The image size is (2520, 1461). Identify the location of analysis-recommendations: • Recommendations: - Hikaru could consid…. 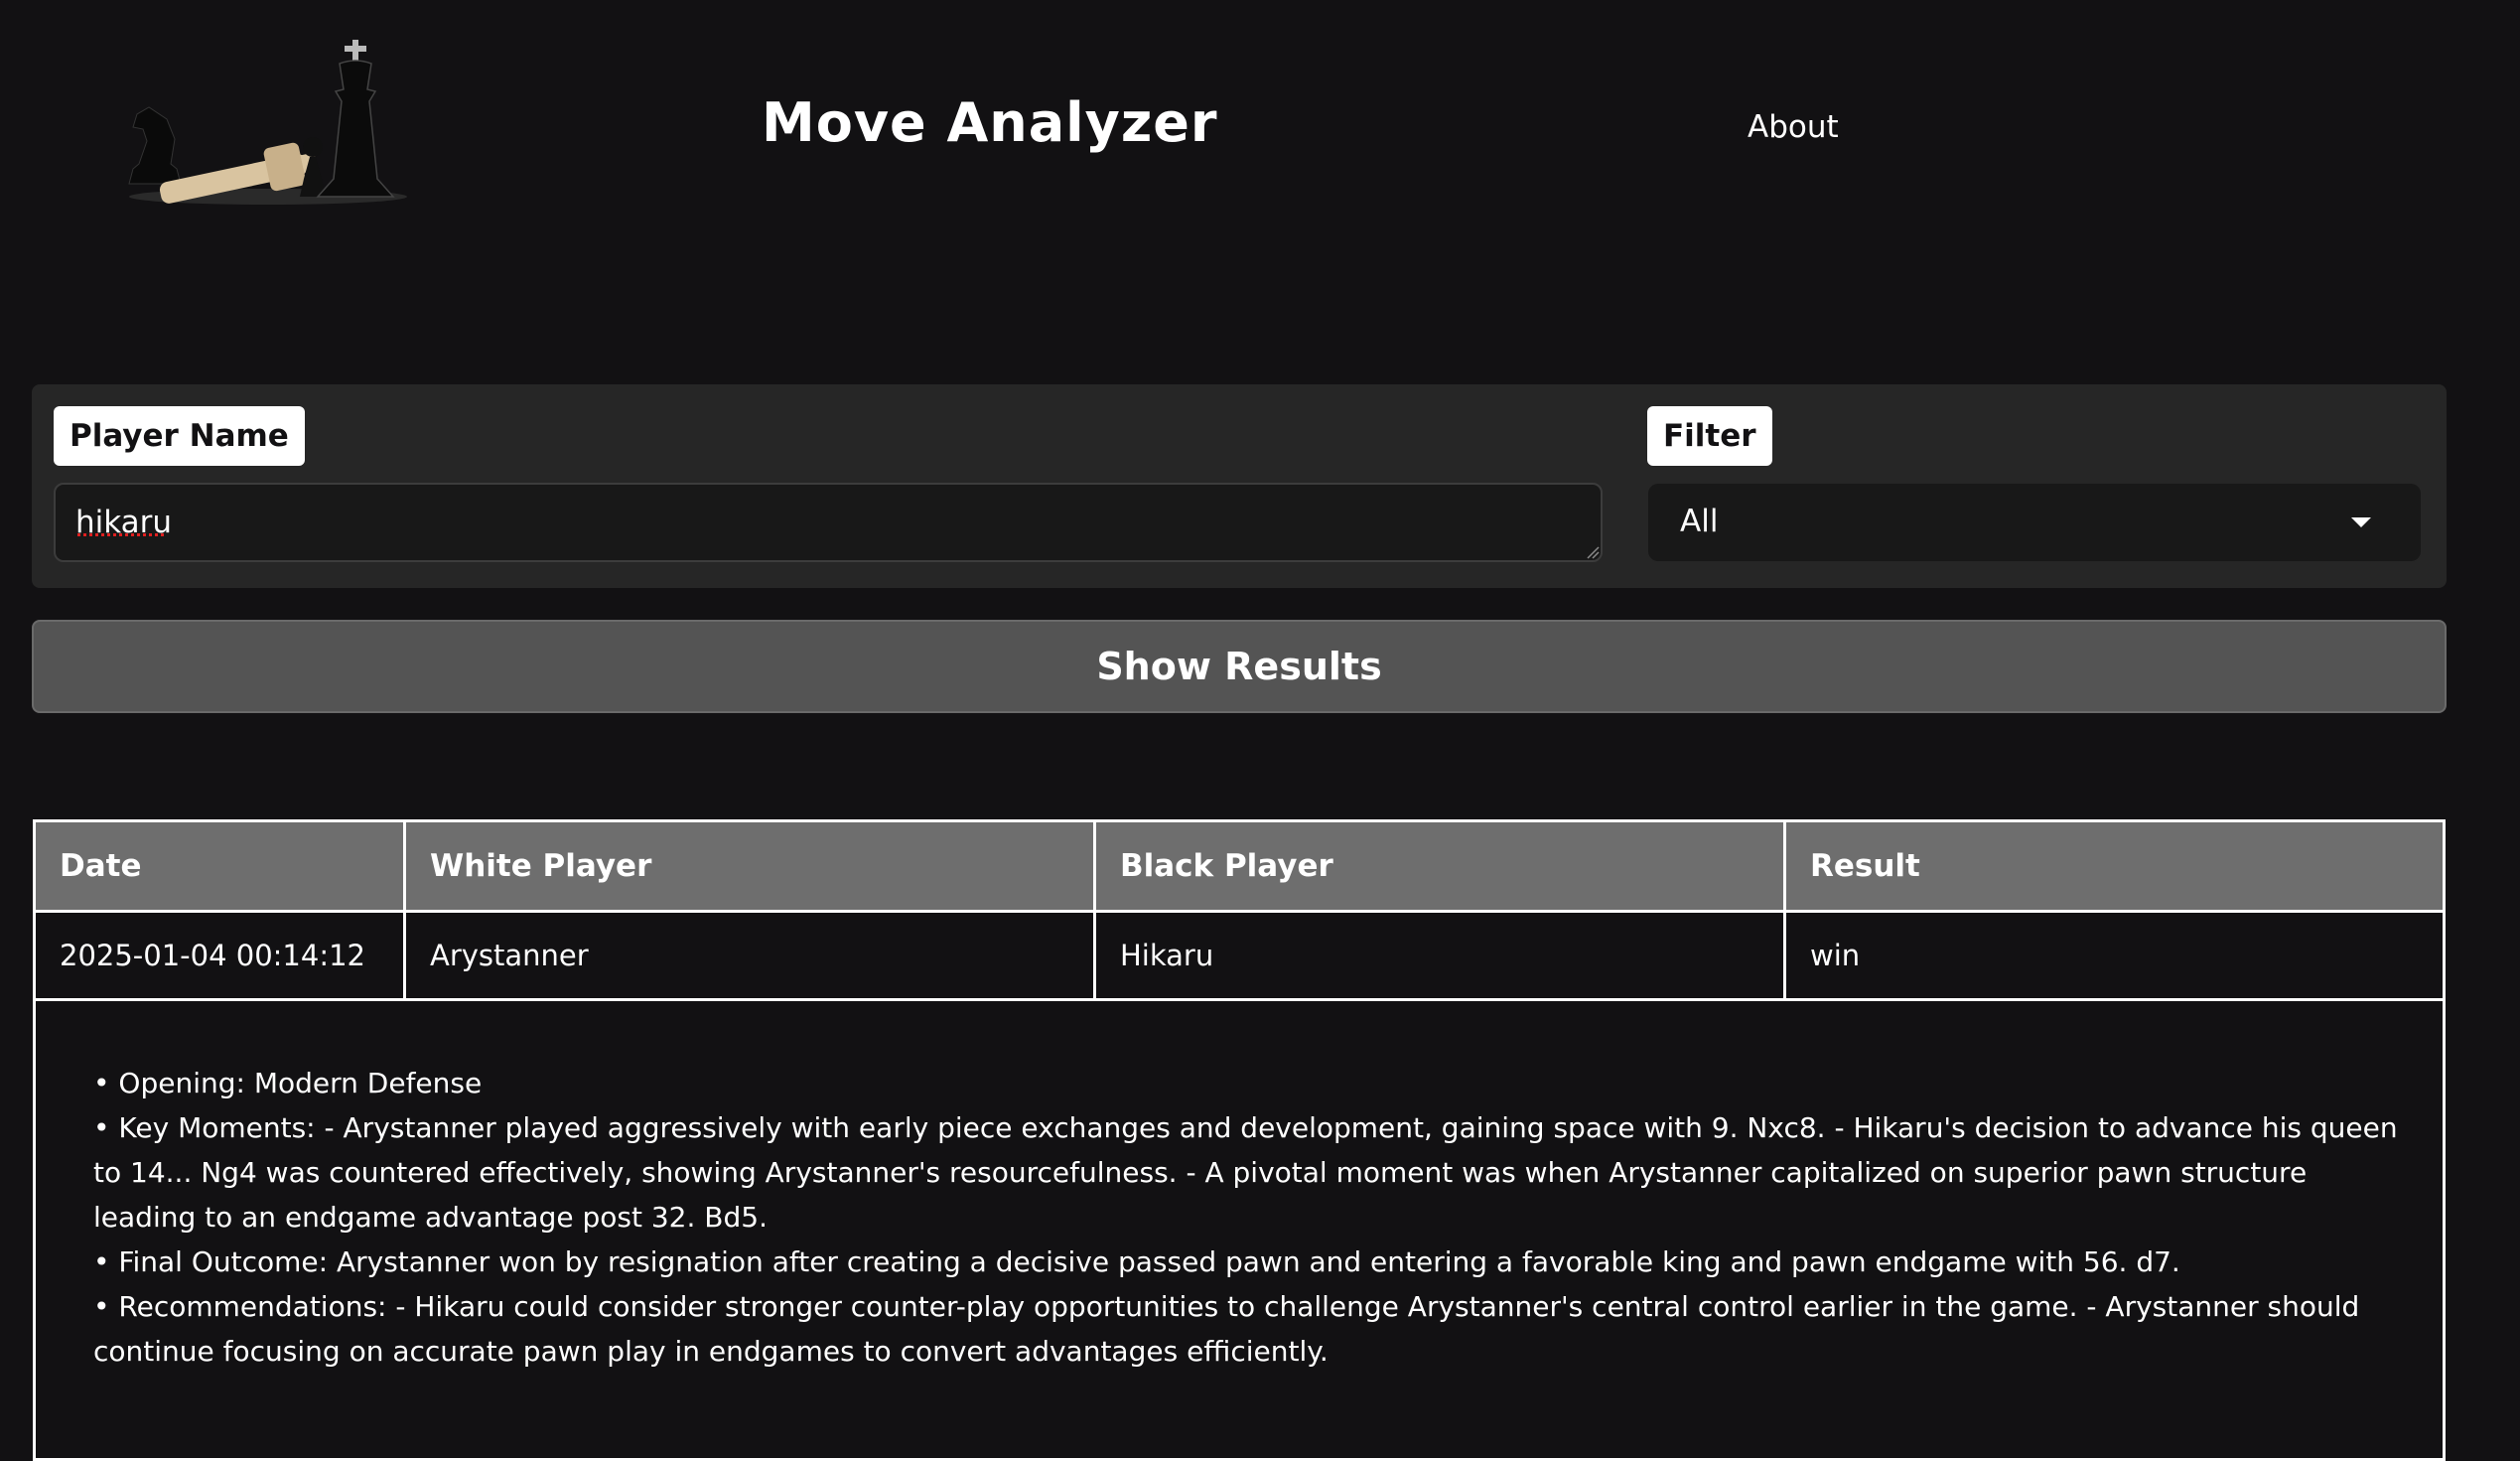
(1226, 1329).